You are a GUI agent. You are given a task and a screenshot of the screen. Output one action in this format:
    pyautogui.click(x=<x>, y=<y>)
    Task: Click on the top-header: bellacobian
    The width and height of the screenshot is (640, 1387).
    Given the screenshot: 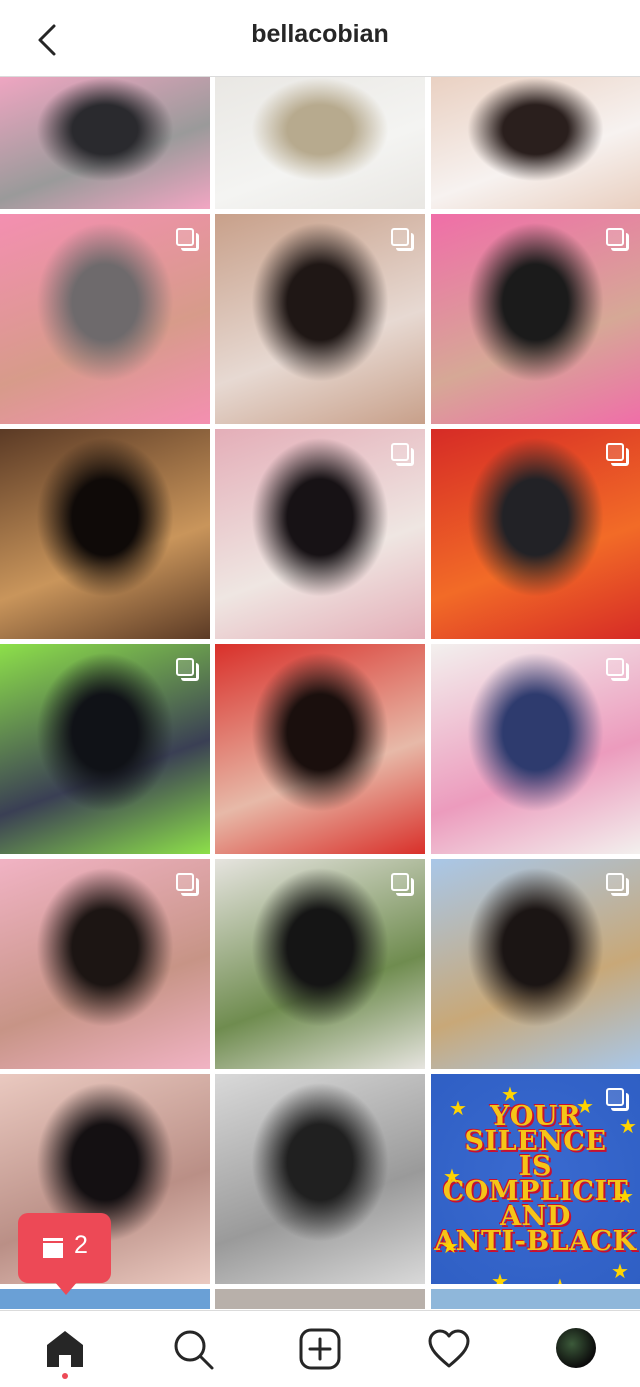 What is the action you would take?
    pyautogui.click(x=320, y=38)
    